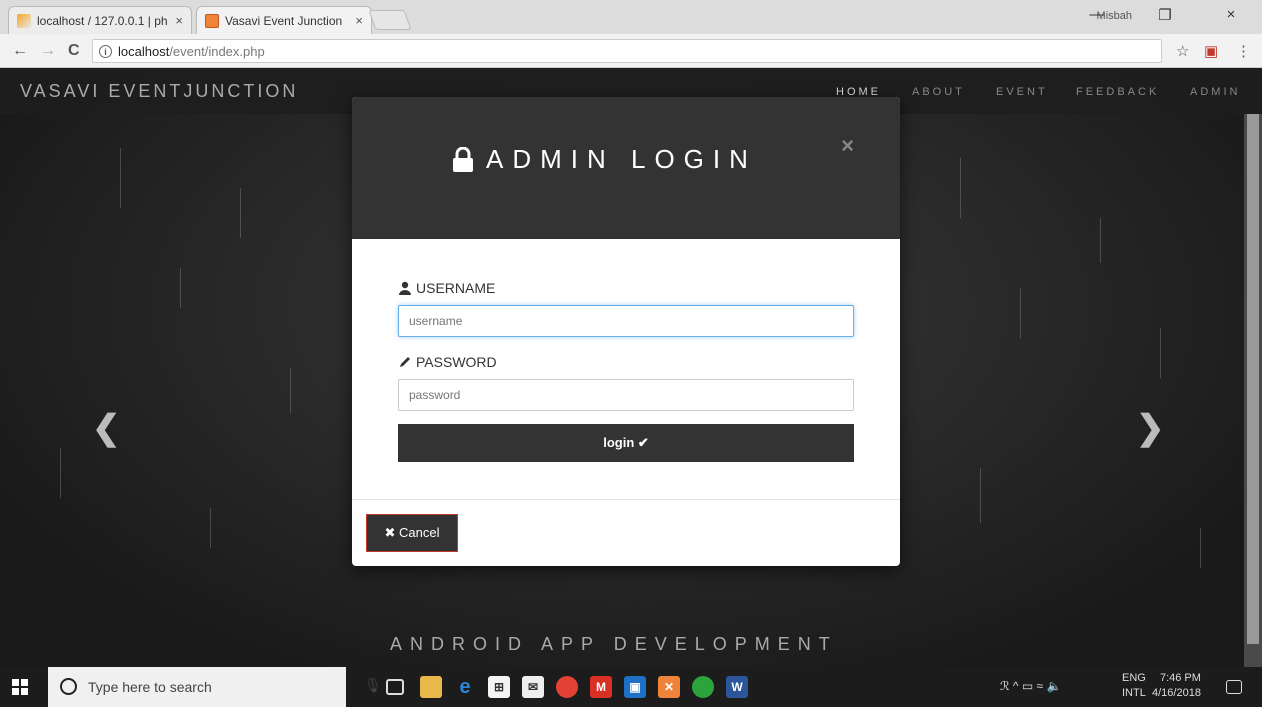 This screenshot has height=707, width=1262. I want to click on tab-title: Vasavi Event Junction, so click(284, 20).